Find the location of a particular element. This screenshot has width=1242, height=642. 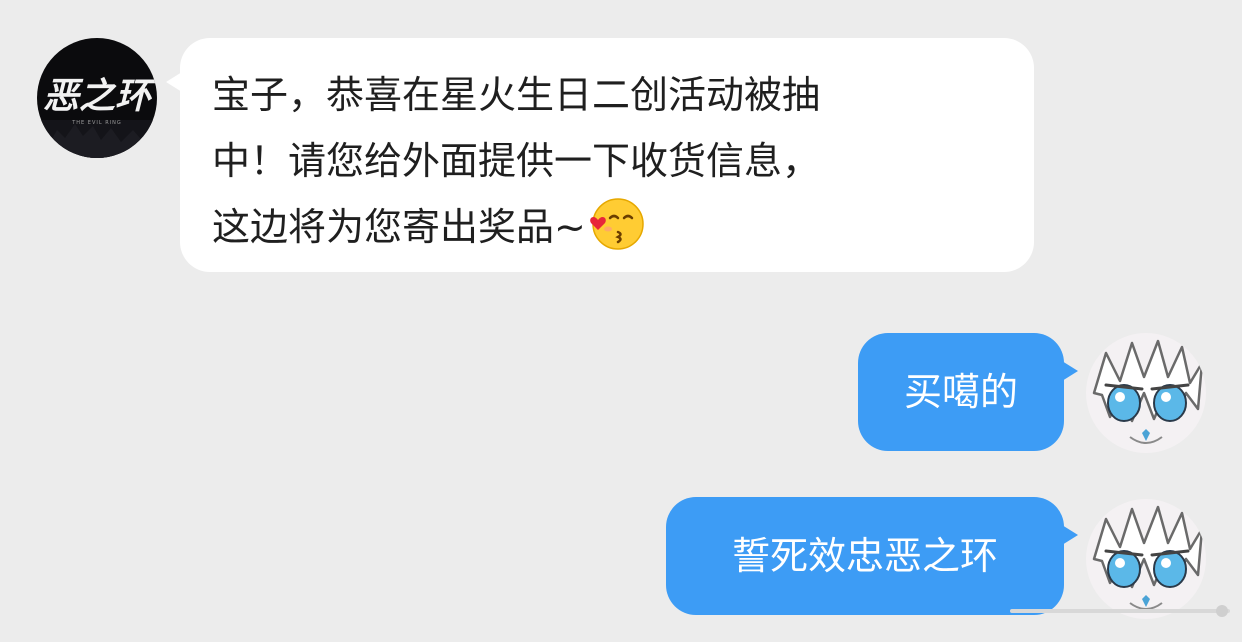

anime-character-icon is located at coordinates (1146, 393).